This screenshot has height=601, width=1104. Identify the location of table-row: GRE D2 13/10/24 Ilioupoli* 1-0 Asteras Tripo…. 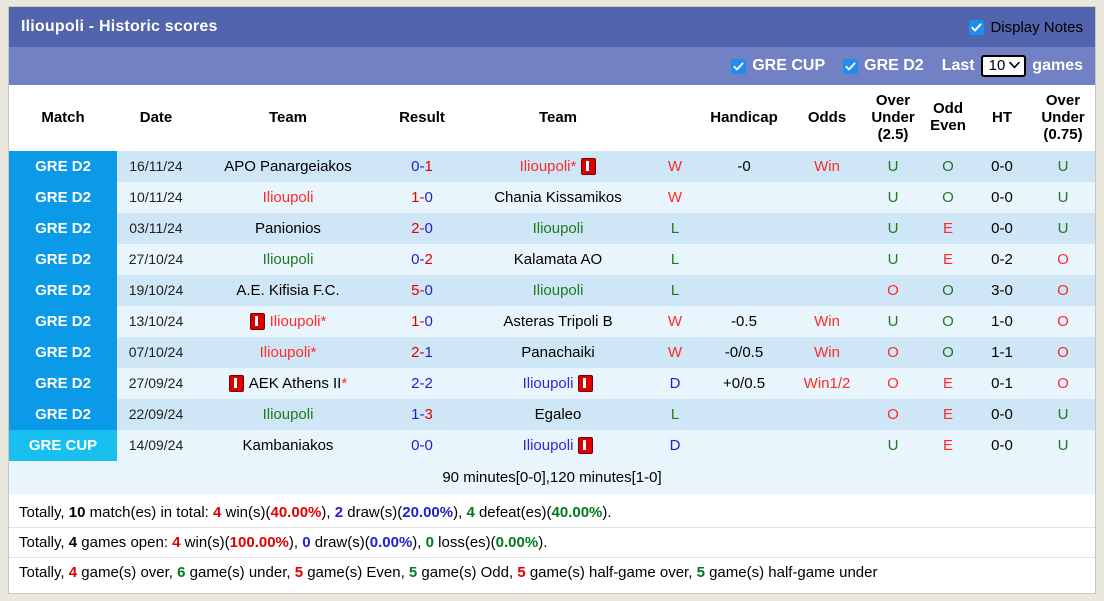
(552, 322).